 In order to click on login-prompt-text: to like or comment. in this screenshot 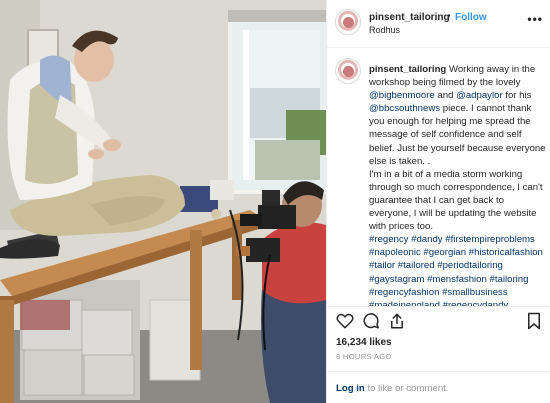, I will do `click(406, 388)`.